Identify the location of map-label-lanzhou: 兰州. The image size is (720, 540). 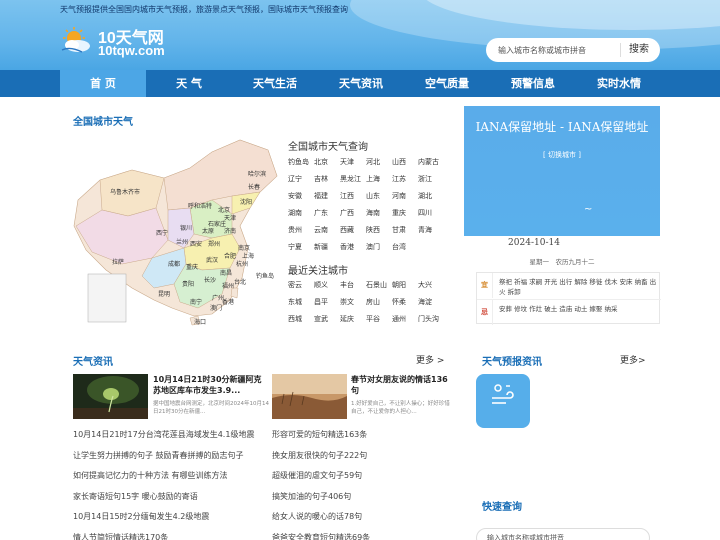
(182, 242).